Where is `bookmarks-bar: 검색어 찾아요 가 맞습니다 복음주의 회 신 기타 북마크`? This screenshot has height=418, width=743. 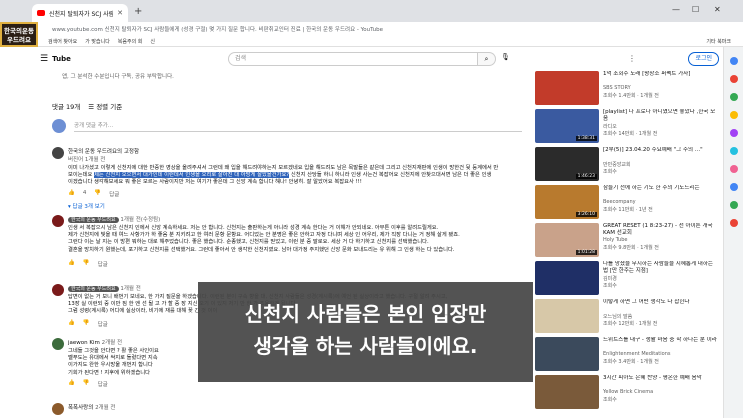
bookmarks-bar: 검색어 찾아요 가 맞습니다 복음주의 회 신 기타 북마크 is located at coordinates (371, 41).